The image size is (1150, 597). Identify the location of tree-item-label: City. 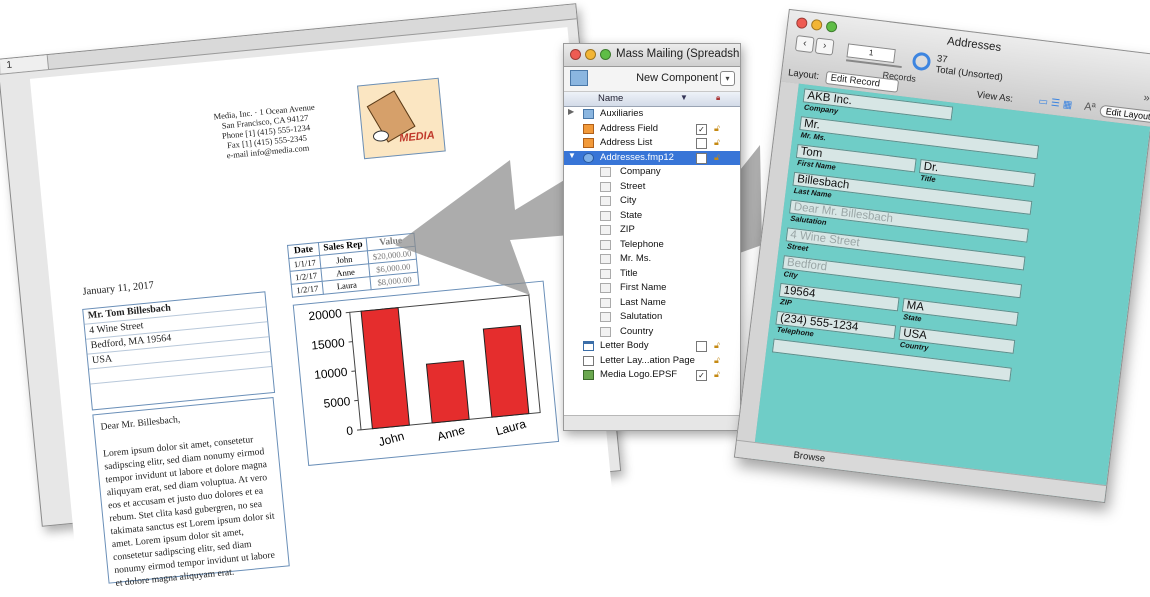
(628, 200).